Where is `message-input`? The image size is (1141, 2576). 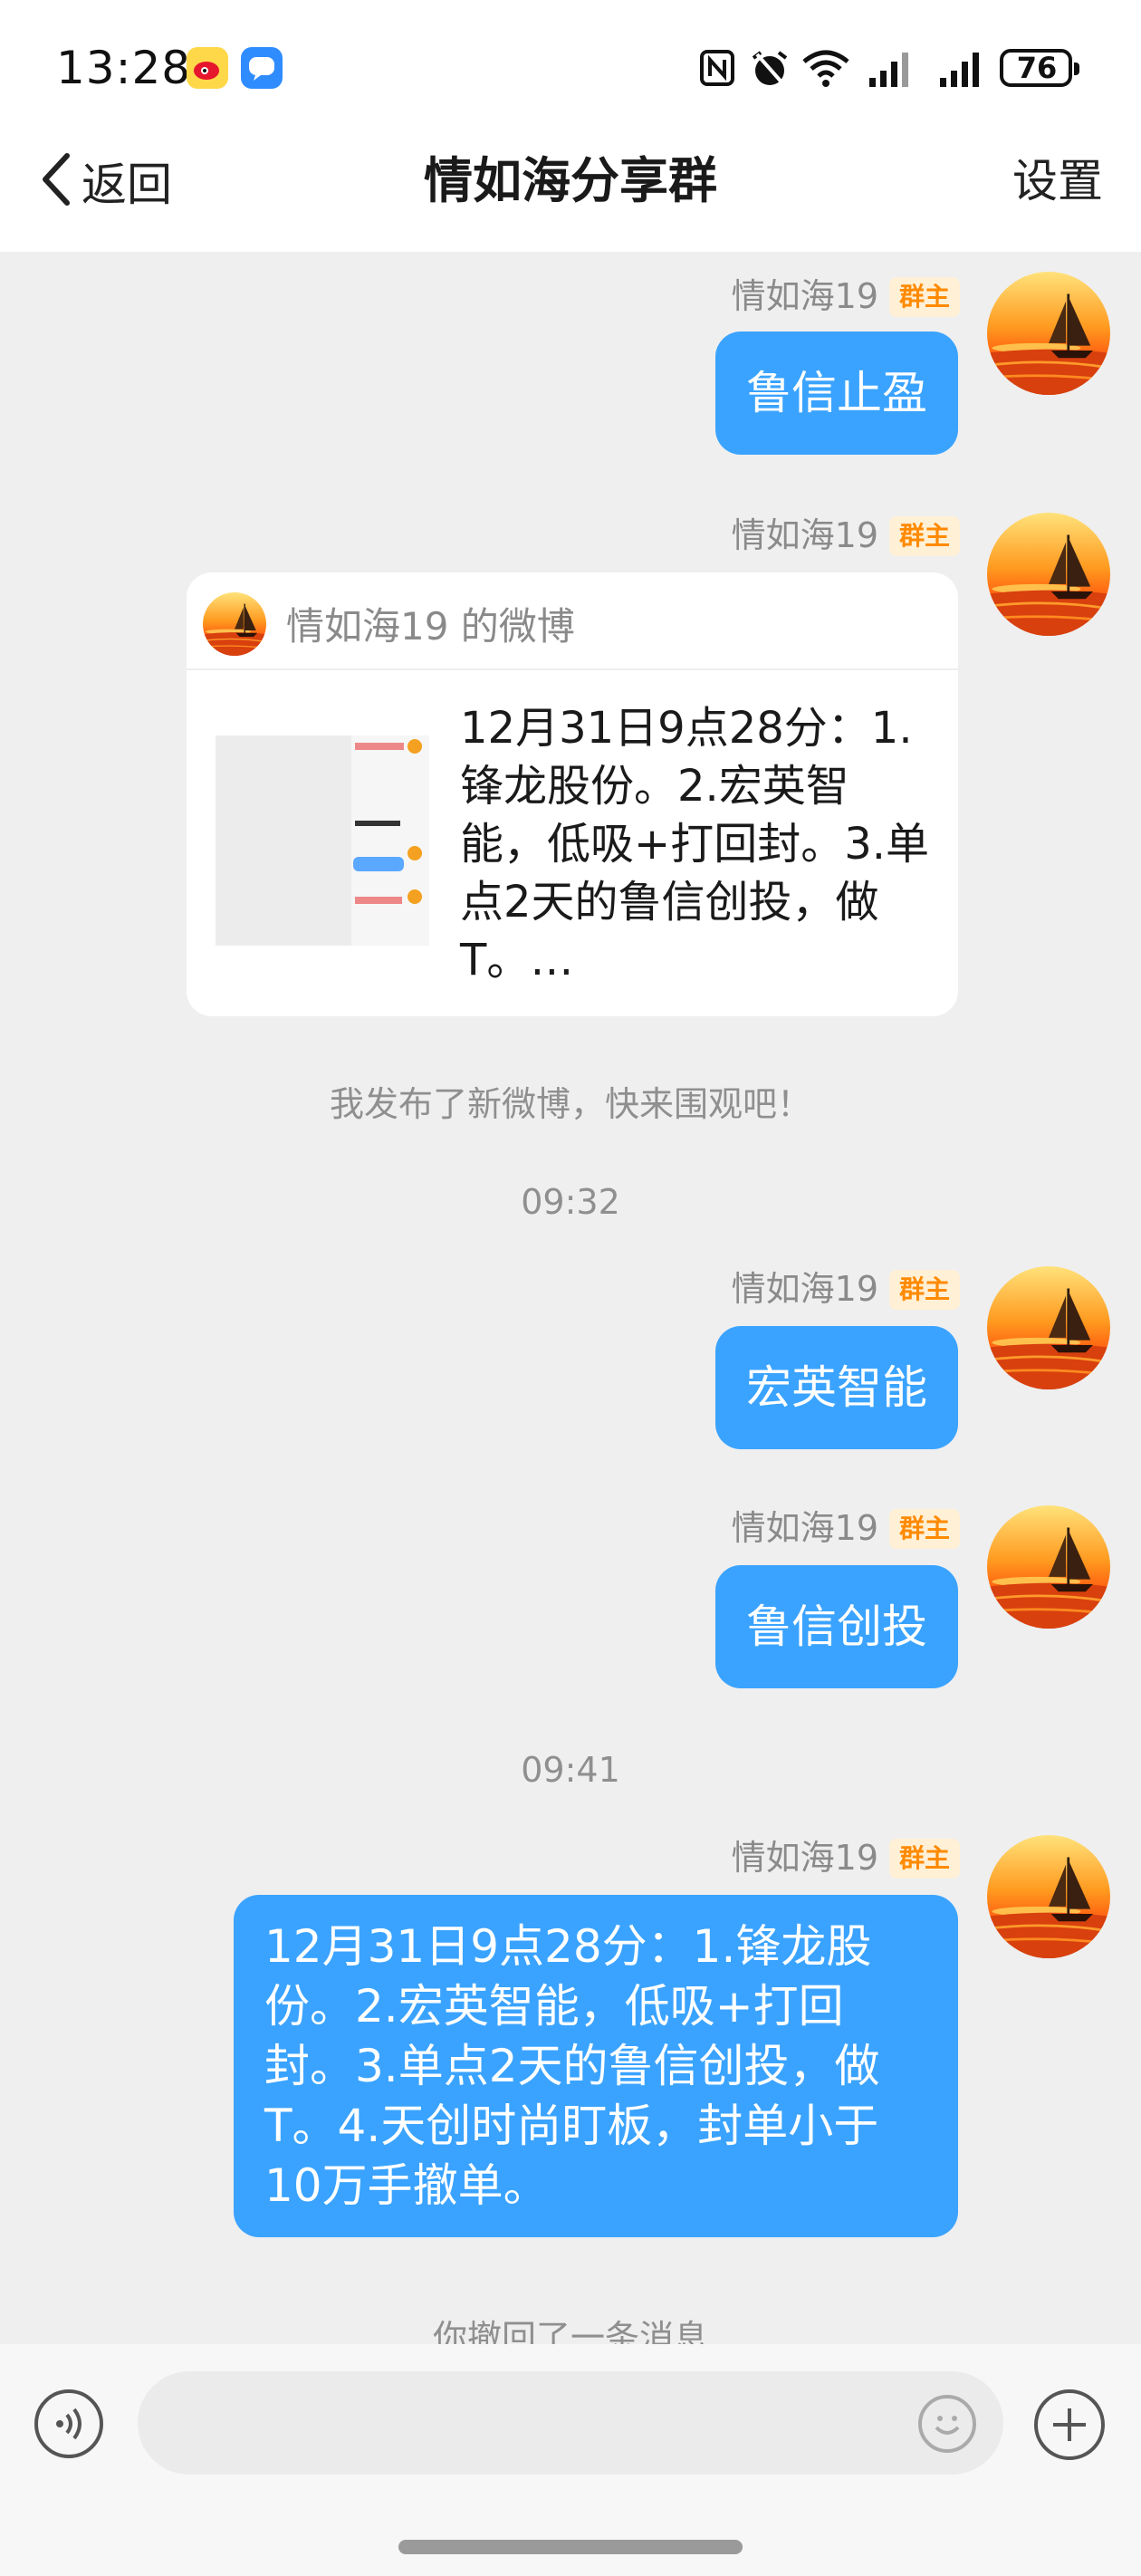 message-input is located at coordinates (570, 2423).